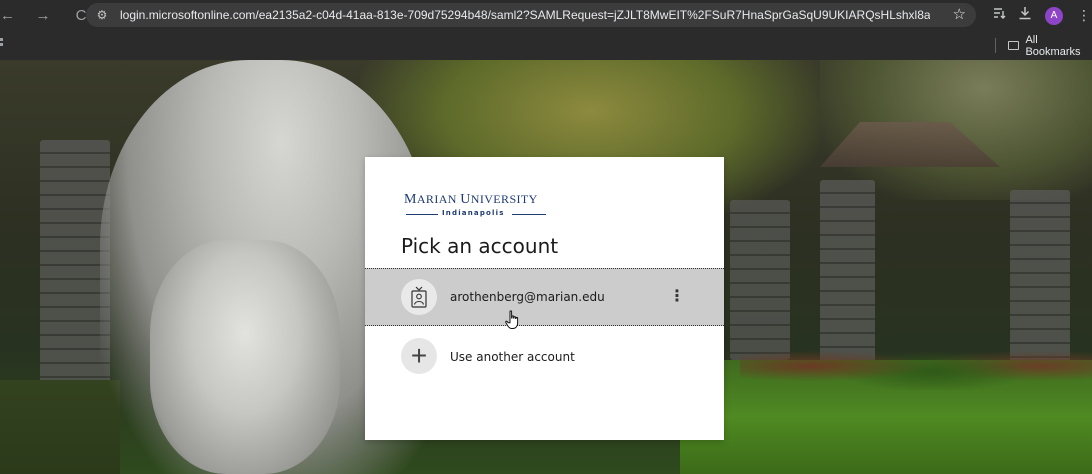  Describe the element at coordinates (245, 357) in the screenshot. I see `background-statue-detail` at that location.